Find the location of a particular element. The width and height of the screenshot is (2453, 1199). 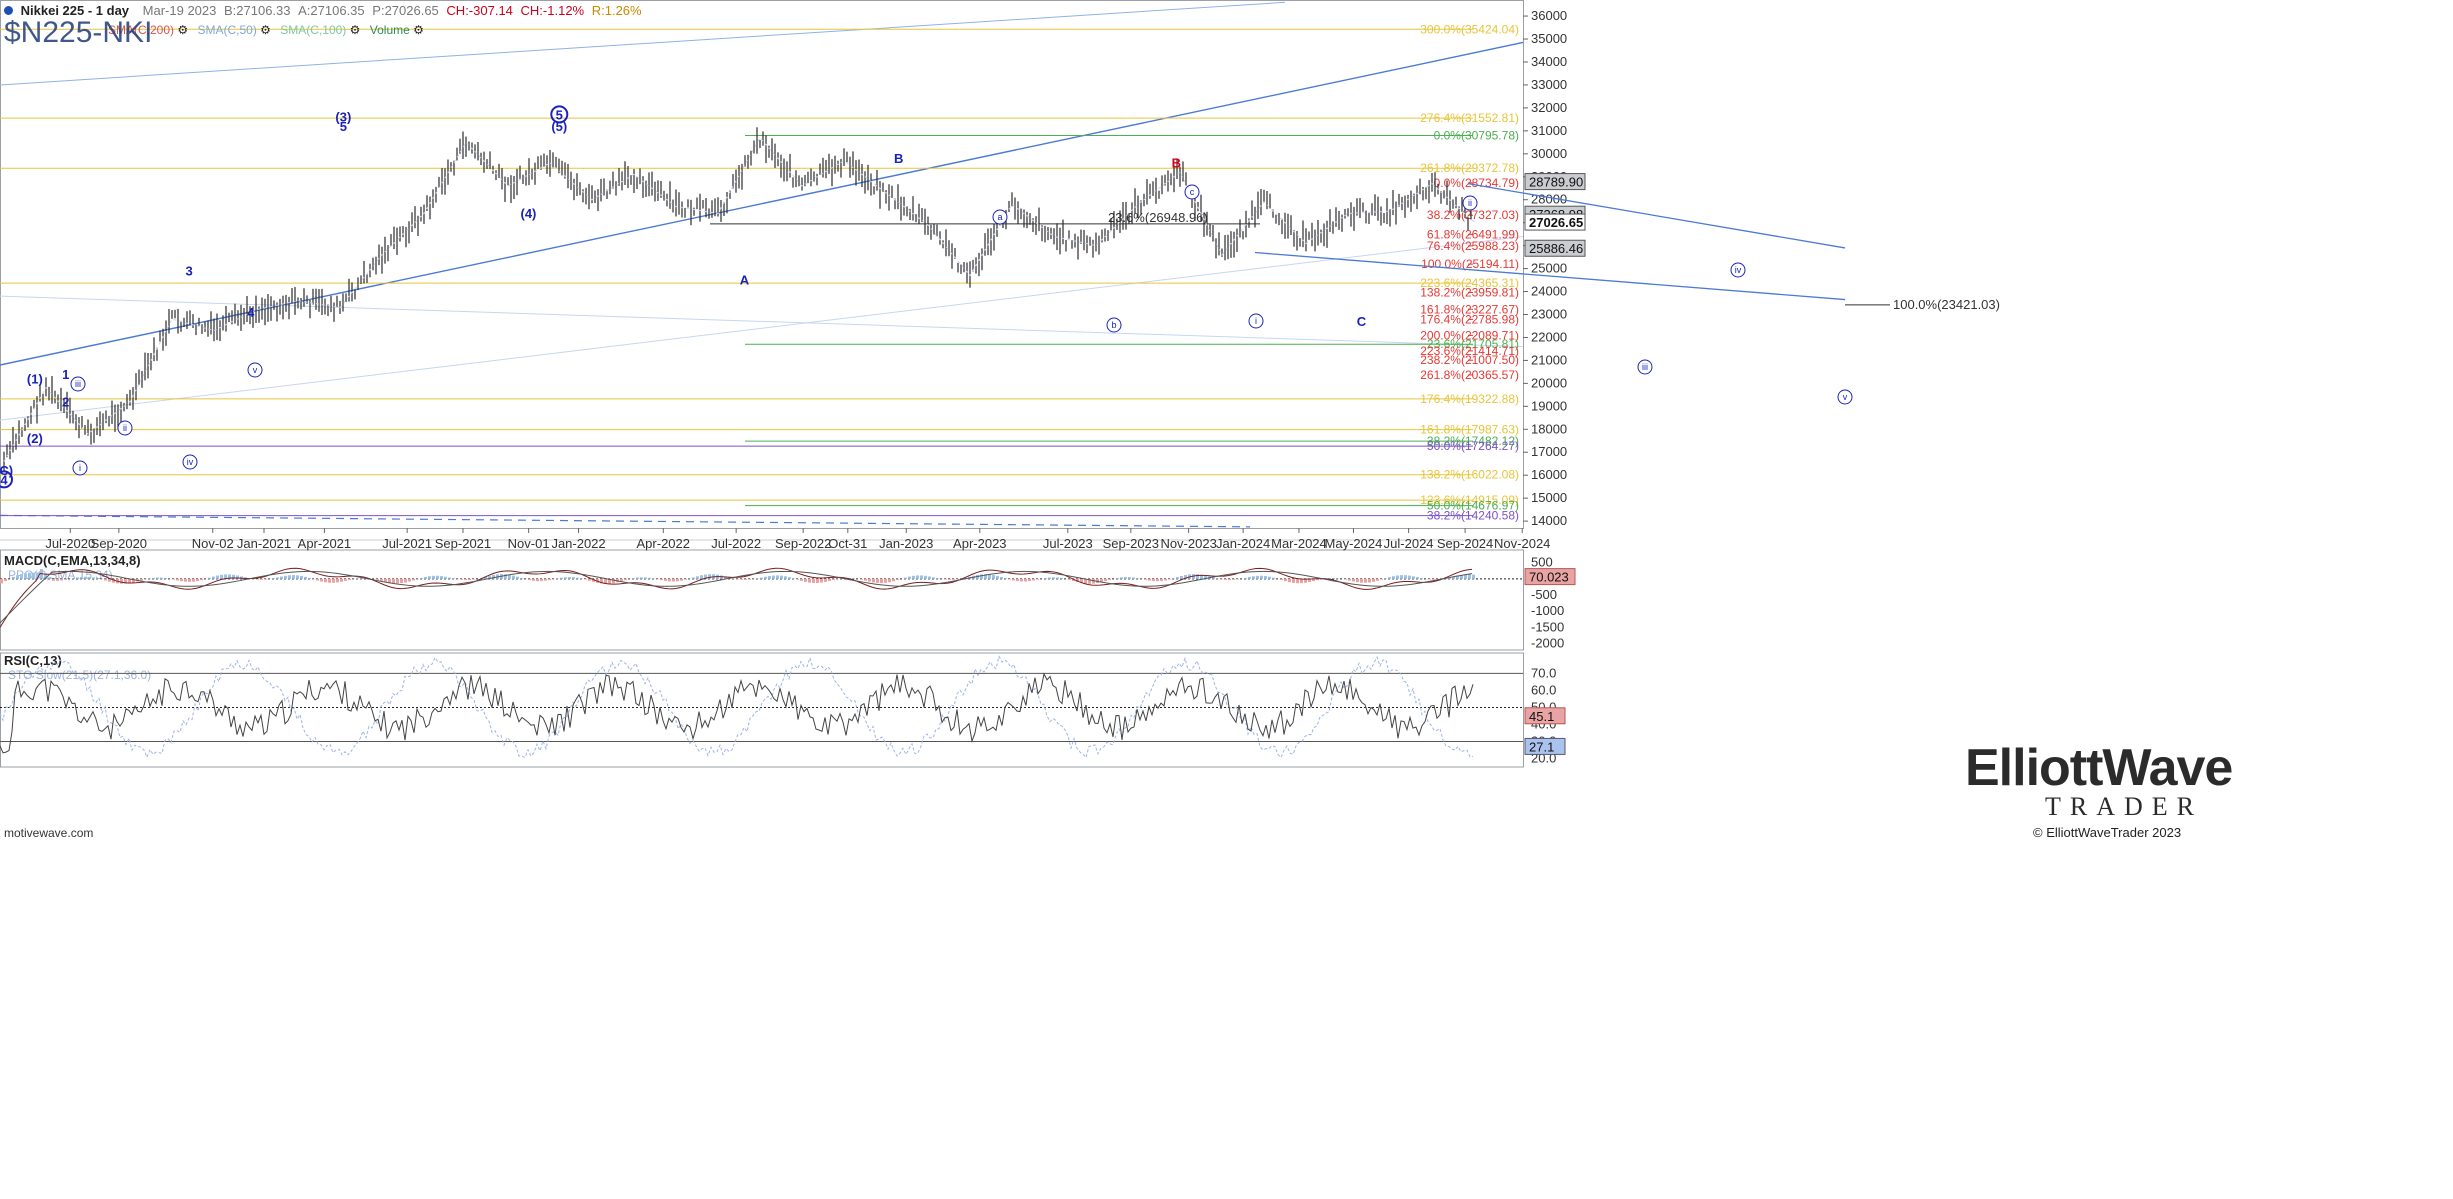

x-tick-label: Apr-2022 is located at coordinates (663, 543).